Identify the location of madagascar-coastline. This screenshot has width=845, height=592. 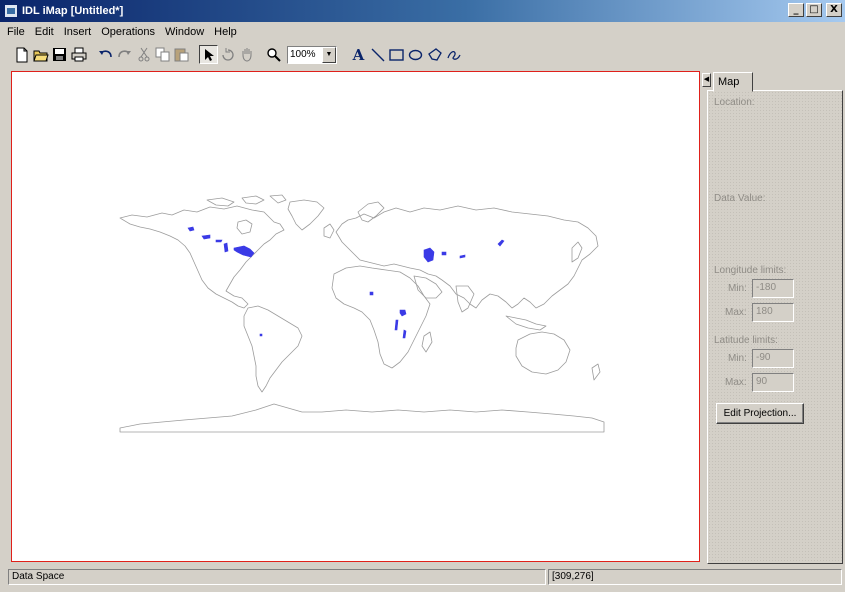
(427, 342).